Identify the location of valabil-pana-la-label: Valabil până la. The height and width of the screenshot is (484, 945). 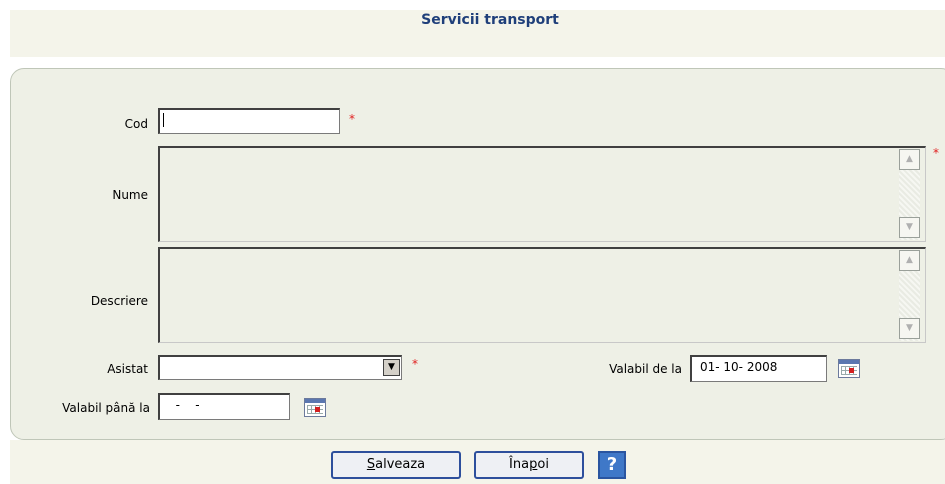
(106, 408).